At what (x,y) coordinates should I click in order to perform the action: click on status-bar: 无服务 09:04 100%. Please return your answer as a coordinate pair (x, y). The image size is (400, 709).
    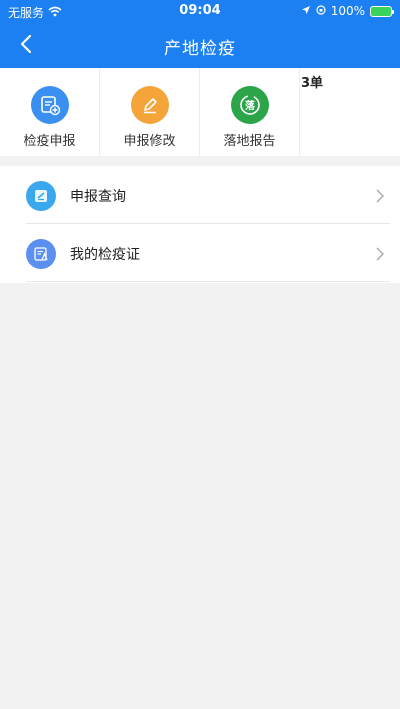
    Looking at the image, I should click on (200, 12).